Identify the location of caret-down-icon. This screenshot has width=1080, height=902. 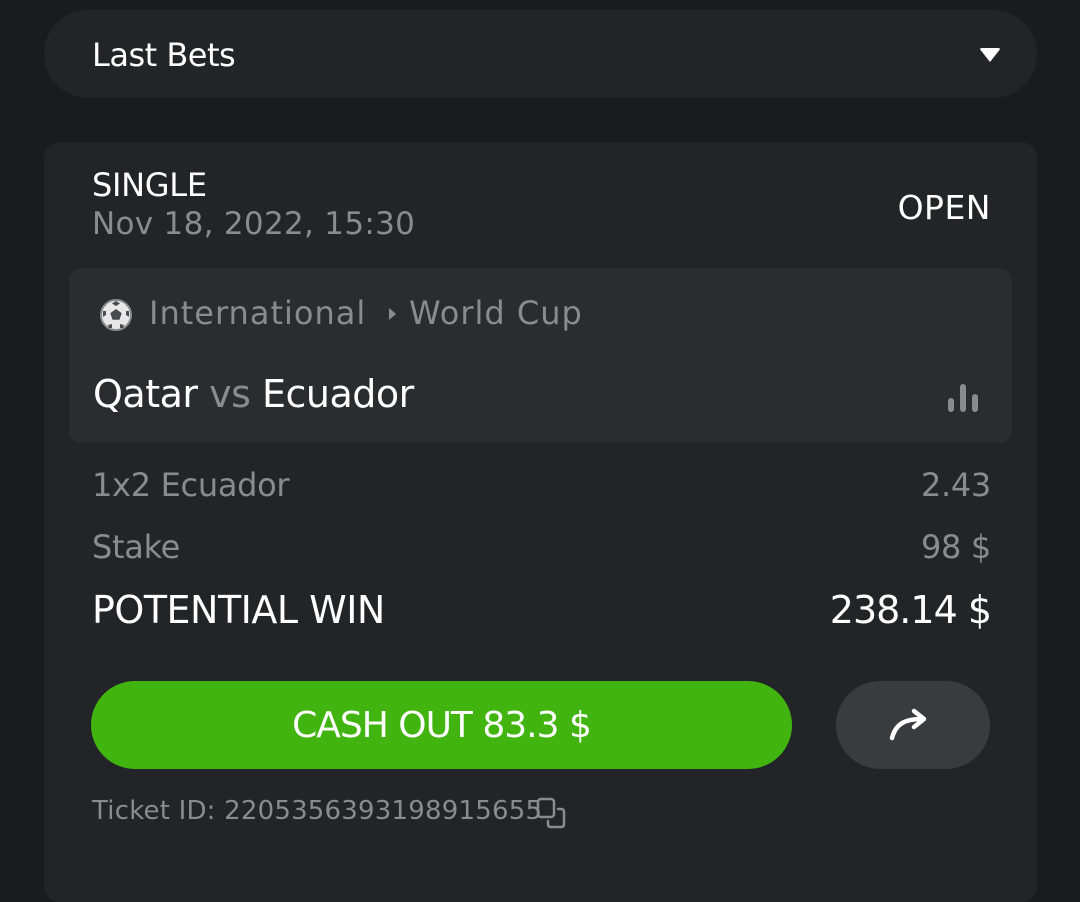
(990, 55).